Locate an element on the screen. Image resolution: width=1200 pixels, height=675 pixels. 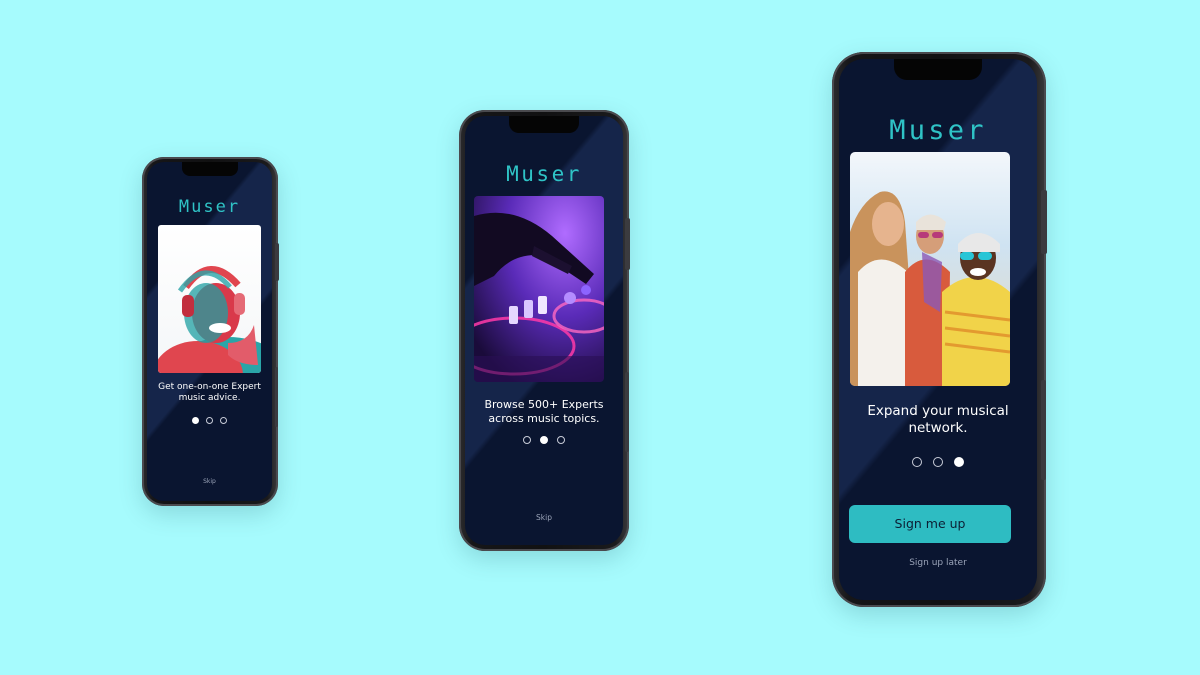
sign-me-up-button: Sign me up is located at coordinates (930, 524).